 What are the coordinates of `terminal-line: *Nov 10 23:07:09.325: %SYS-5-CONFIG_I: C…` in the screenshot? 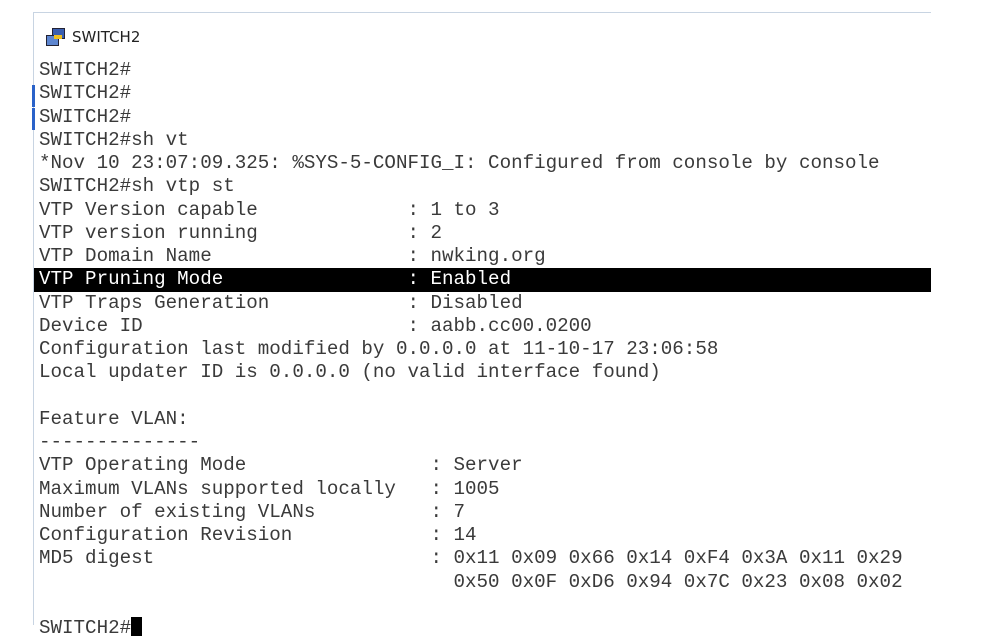 It's located at (459, 163).